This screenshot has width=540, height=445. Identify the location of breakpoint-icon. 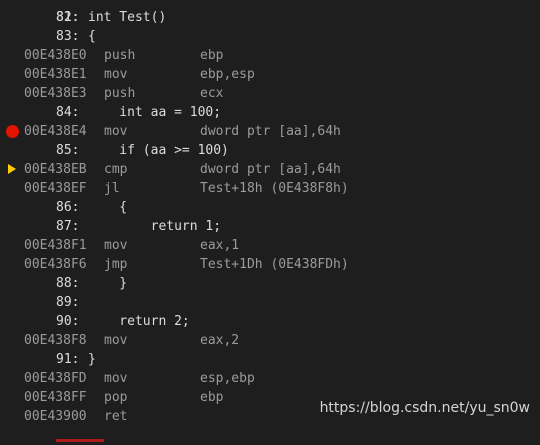
(12, 131).